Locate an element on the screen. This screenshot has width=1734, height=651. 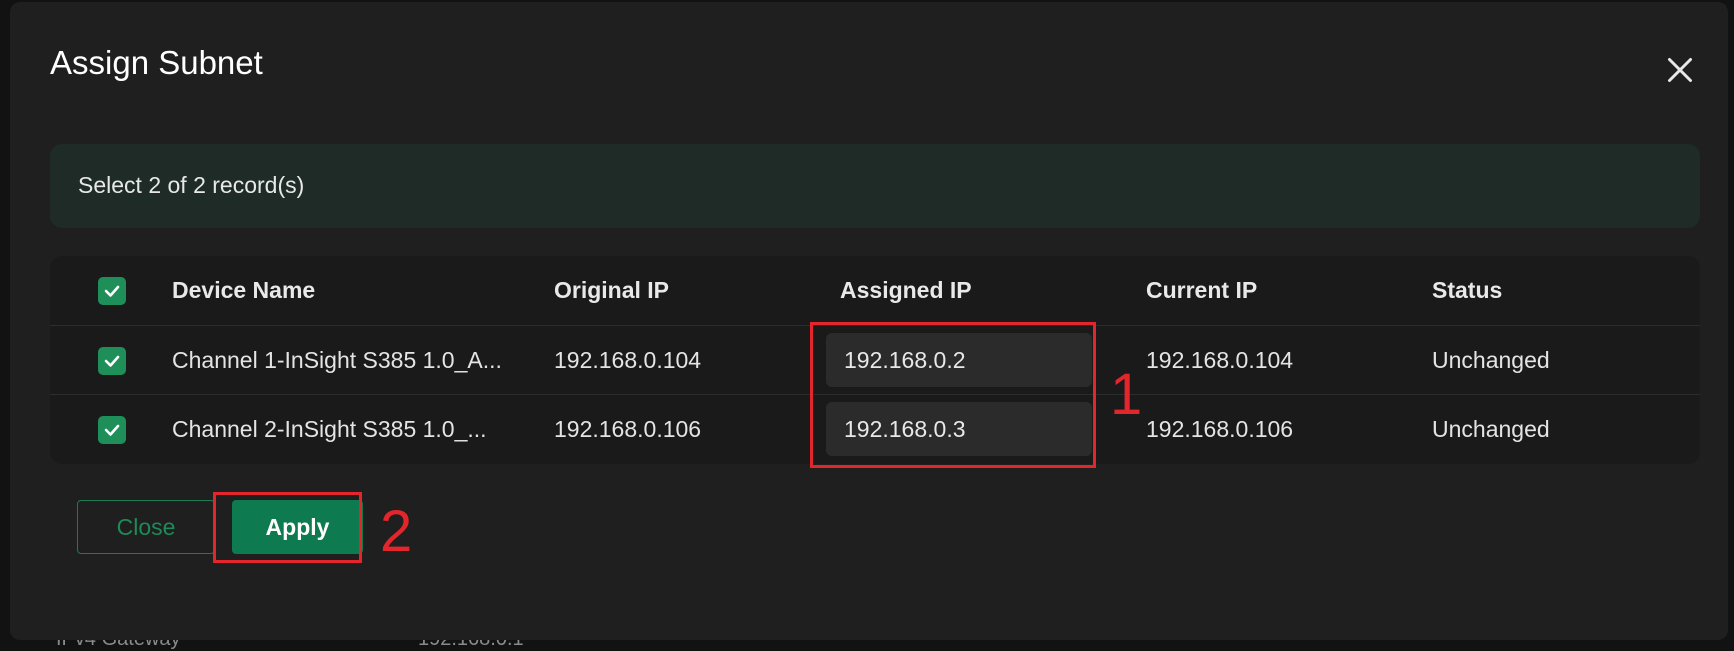
close-button: Close is located at coordinates (146, 527).